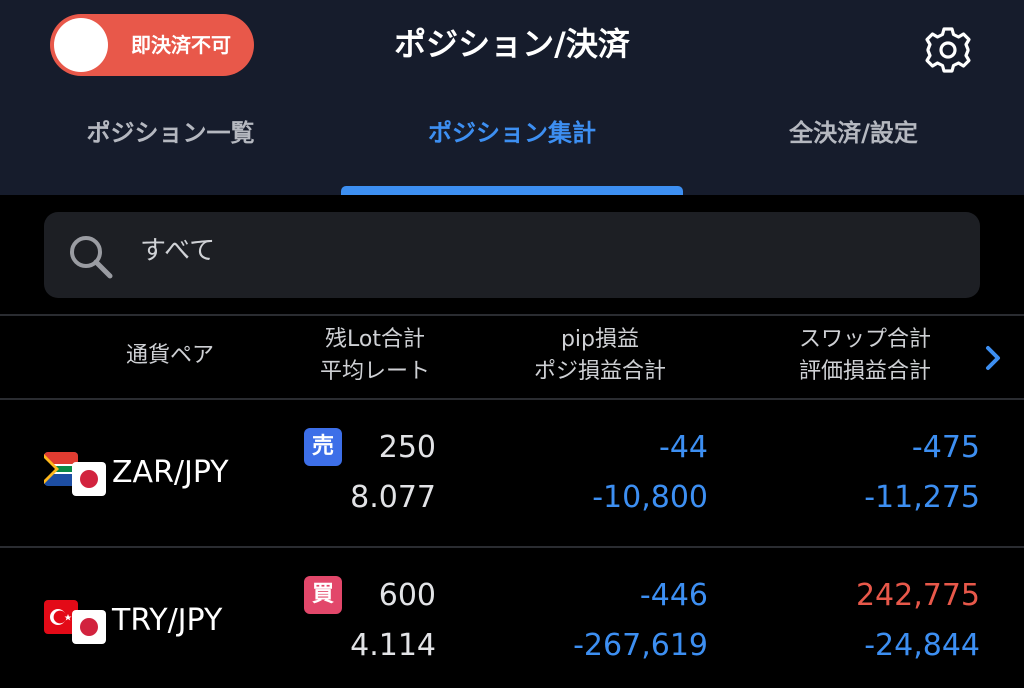 The image size is (1024, 688). What do you see at coordinates (375, 356) in the screenshot?
I see `column-header-lot: 残Lot合計 平均レート` at bounding box center [375, 356].